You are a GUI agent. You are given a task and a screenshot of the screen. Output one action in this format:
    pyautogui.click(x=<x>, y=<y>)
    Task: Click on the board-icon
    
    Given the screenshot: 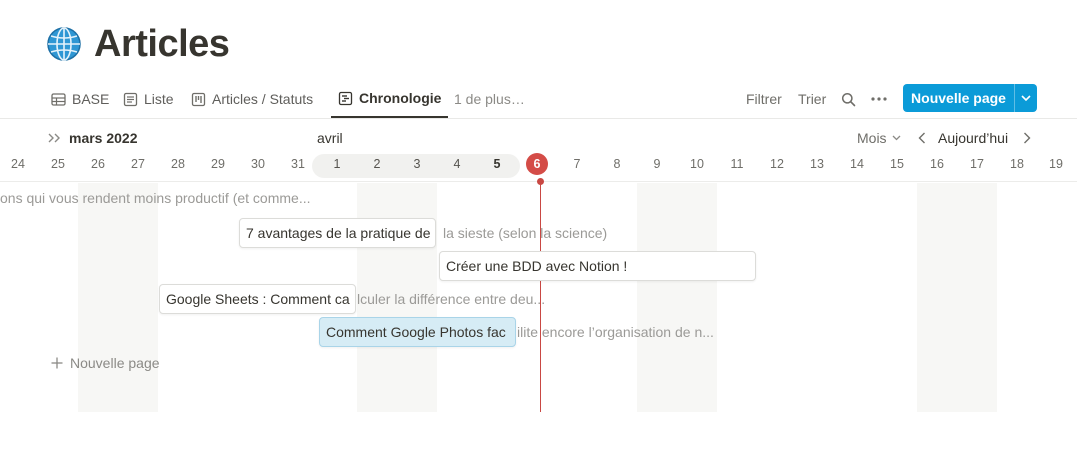 What is the action you would take?
    pyautogui.click(x=198, y=99)
    